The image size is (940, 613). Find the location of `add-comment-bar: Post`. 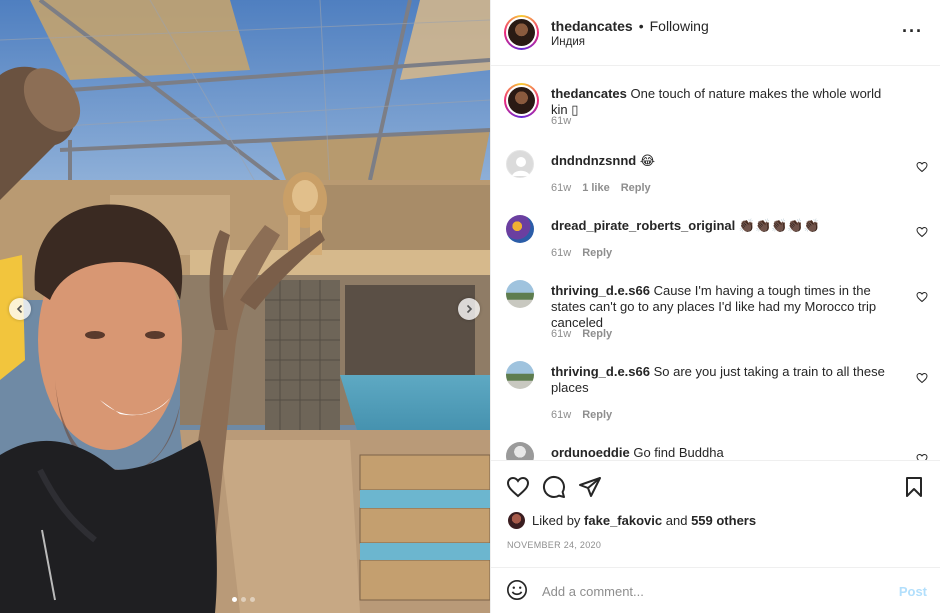

add-comment-bar: Post is located at coordinates (715, 590).